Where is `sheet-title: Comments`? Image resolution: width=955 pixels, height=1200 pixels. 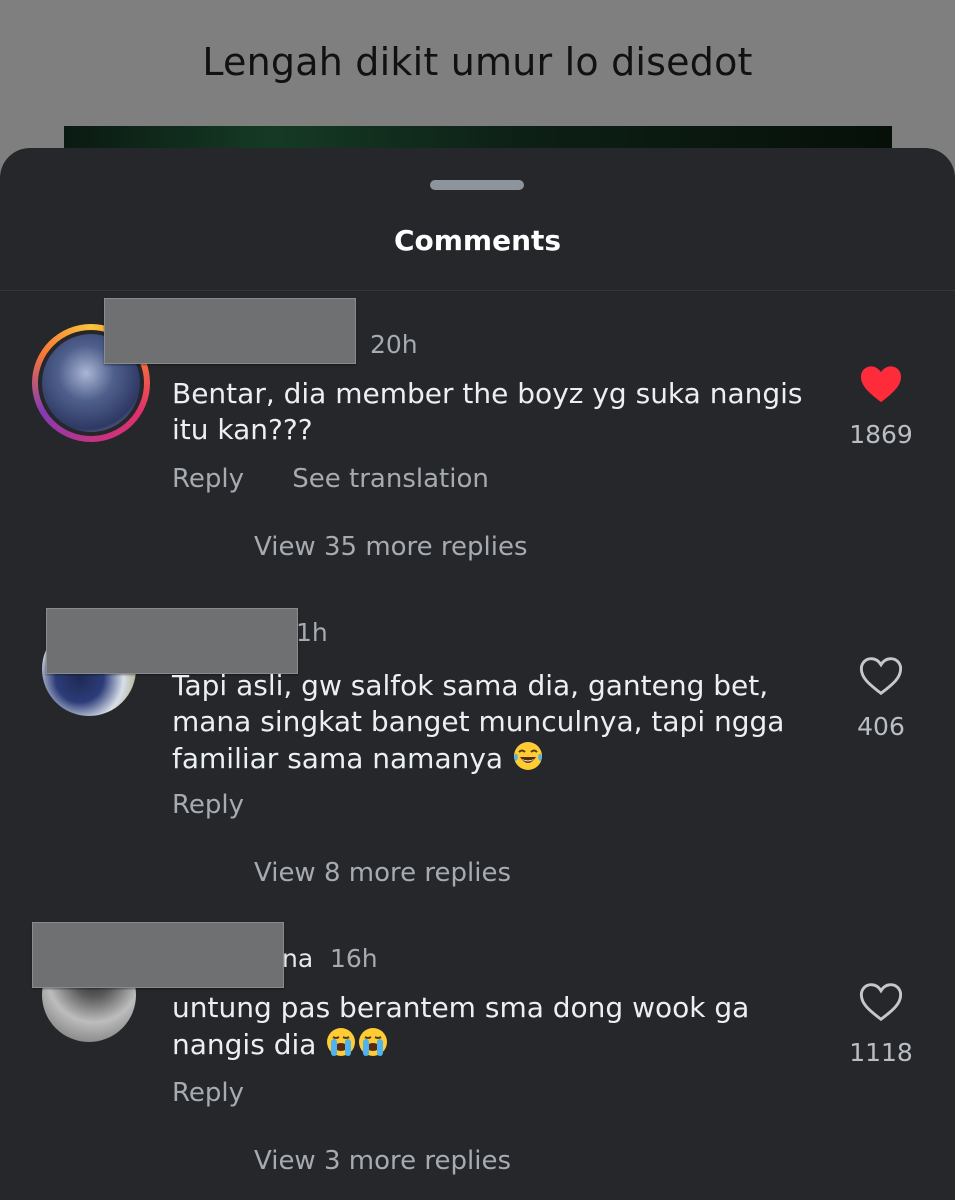 sheet-title: Comments is located at coordinates (477, 240).